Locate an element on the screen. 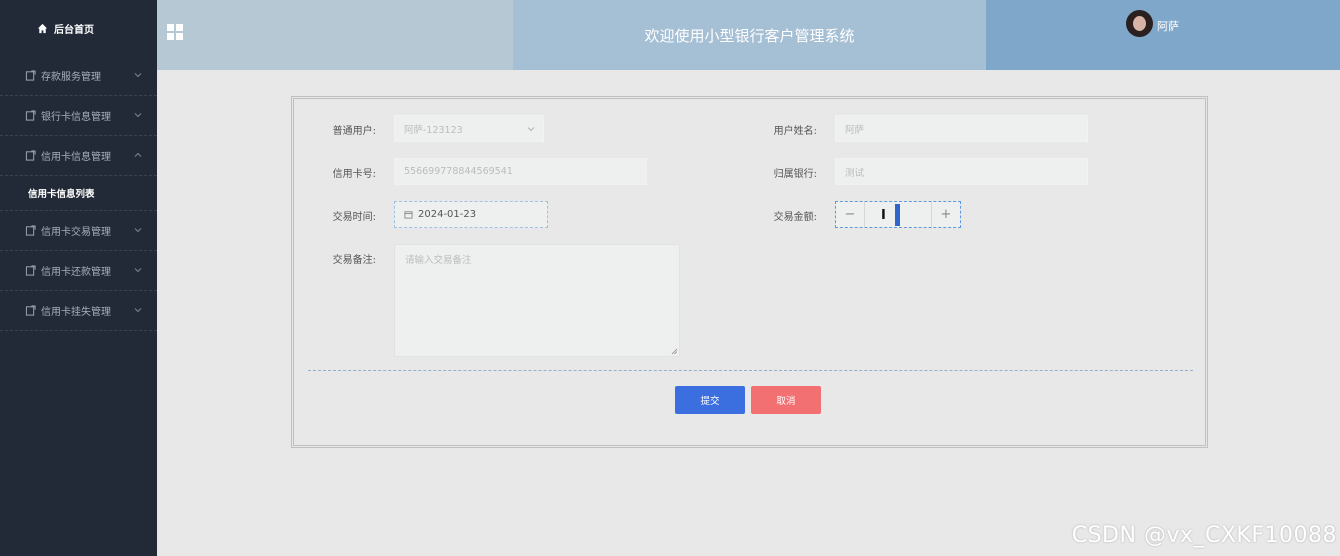 Image resolution: width=1340 pixels, height=556 pixels. sidebar-subitem-credit-card-list: 信用卡信息列表 is located at coordinates (78, 193).